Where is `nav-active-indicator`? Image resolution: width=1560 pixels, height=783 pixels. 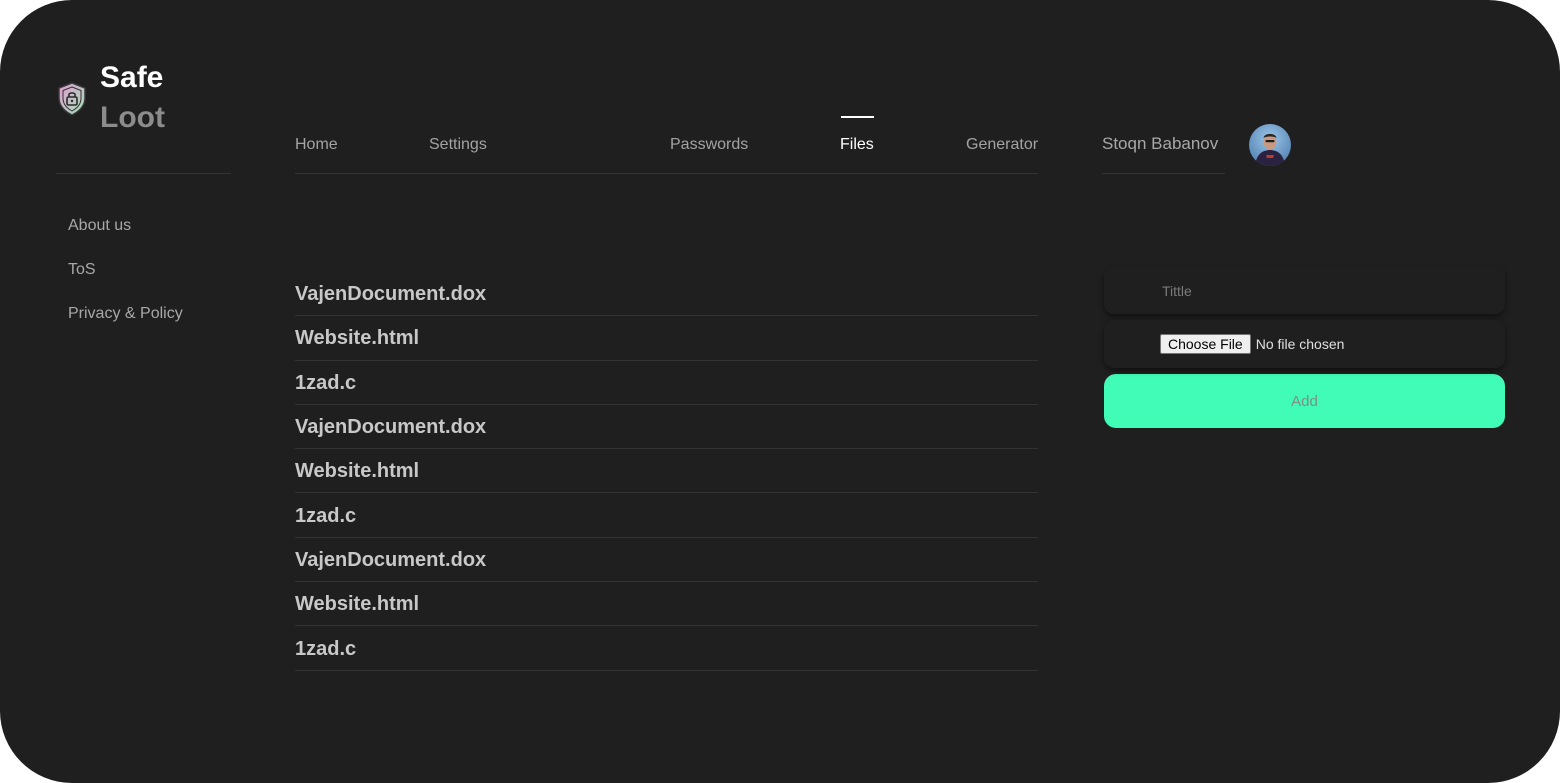 nav-active-indicator is located at coordinates (857, 117).